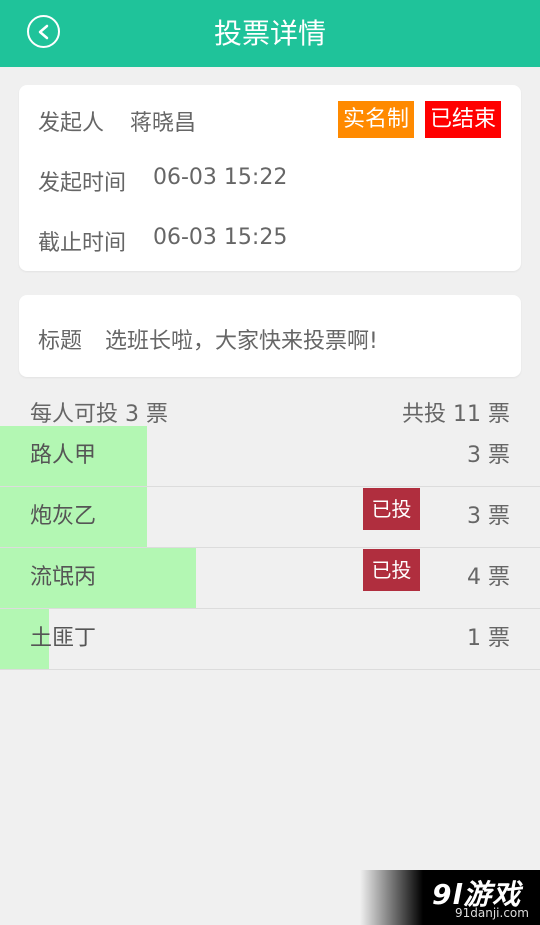 Image resolution: width=540 pixels, height=925 pixels. Describe the element at coordinates (60, 341) in the screenshot. I see `subject-label: 标题` at that location.